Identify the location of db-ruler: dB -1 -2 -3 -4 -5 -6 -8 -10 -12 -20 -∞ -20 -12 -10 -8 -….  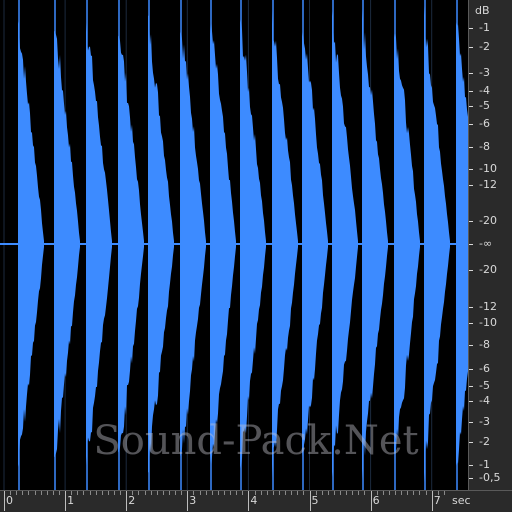
(490, 245).